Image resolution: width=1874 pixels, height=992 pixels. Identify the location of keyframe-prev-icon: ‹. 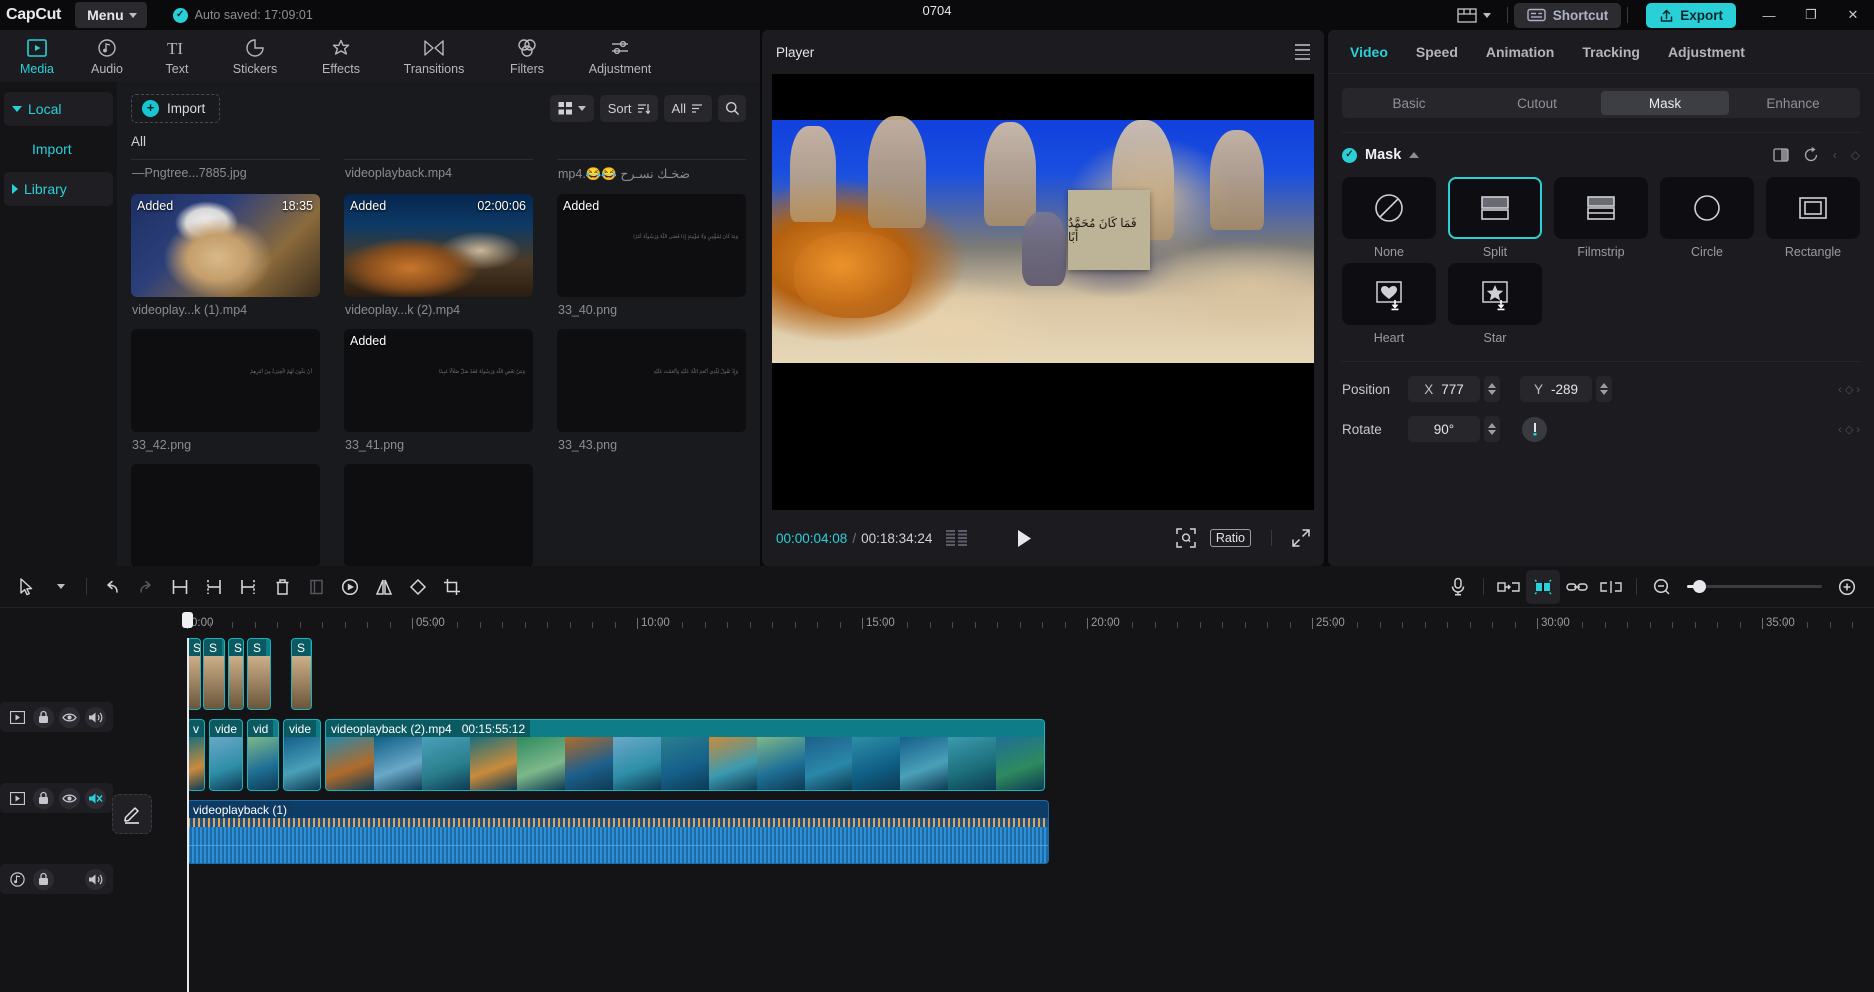
(1835, 155).